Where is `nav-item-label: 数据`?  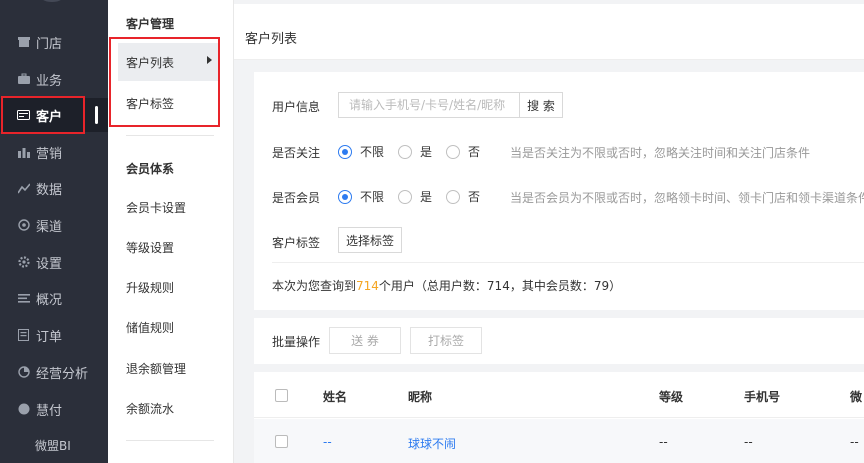 nav-item-label: 数据 is located at coordinates (49, 190).